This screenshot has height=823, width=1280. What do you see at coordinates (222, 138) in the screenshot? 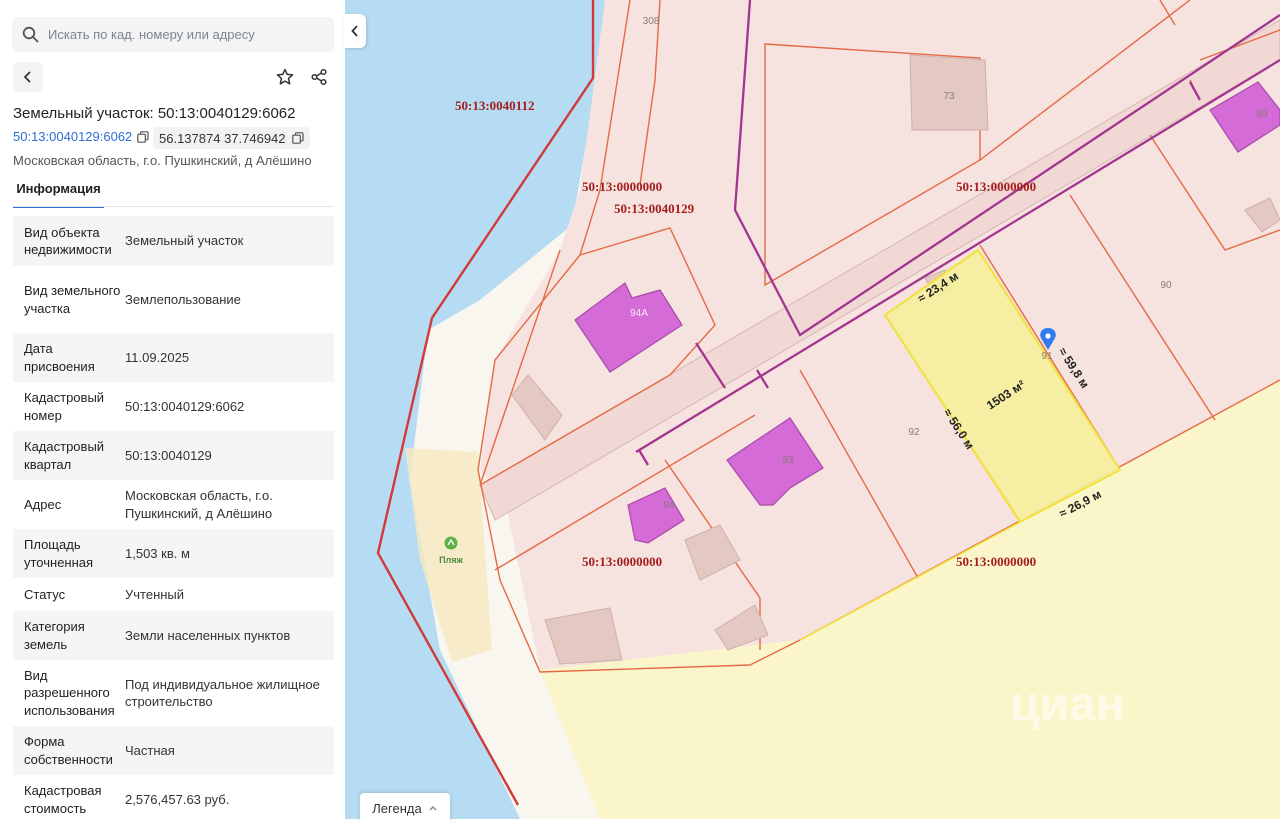
I see `coordinates-text: 56.137874 37.746942` at bounding box center [222, 138].